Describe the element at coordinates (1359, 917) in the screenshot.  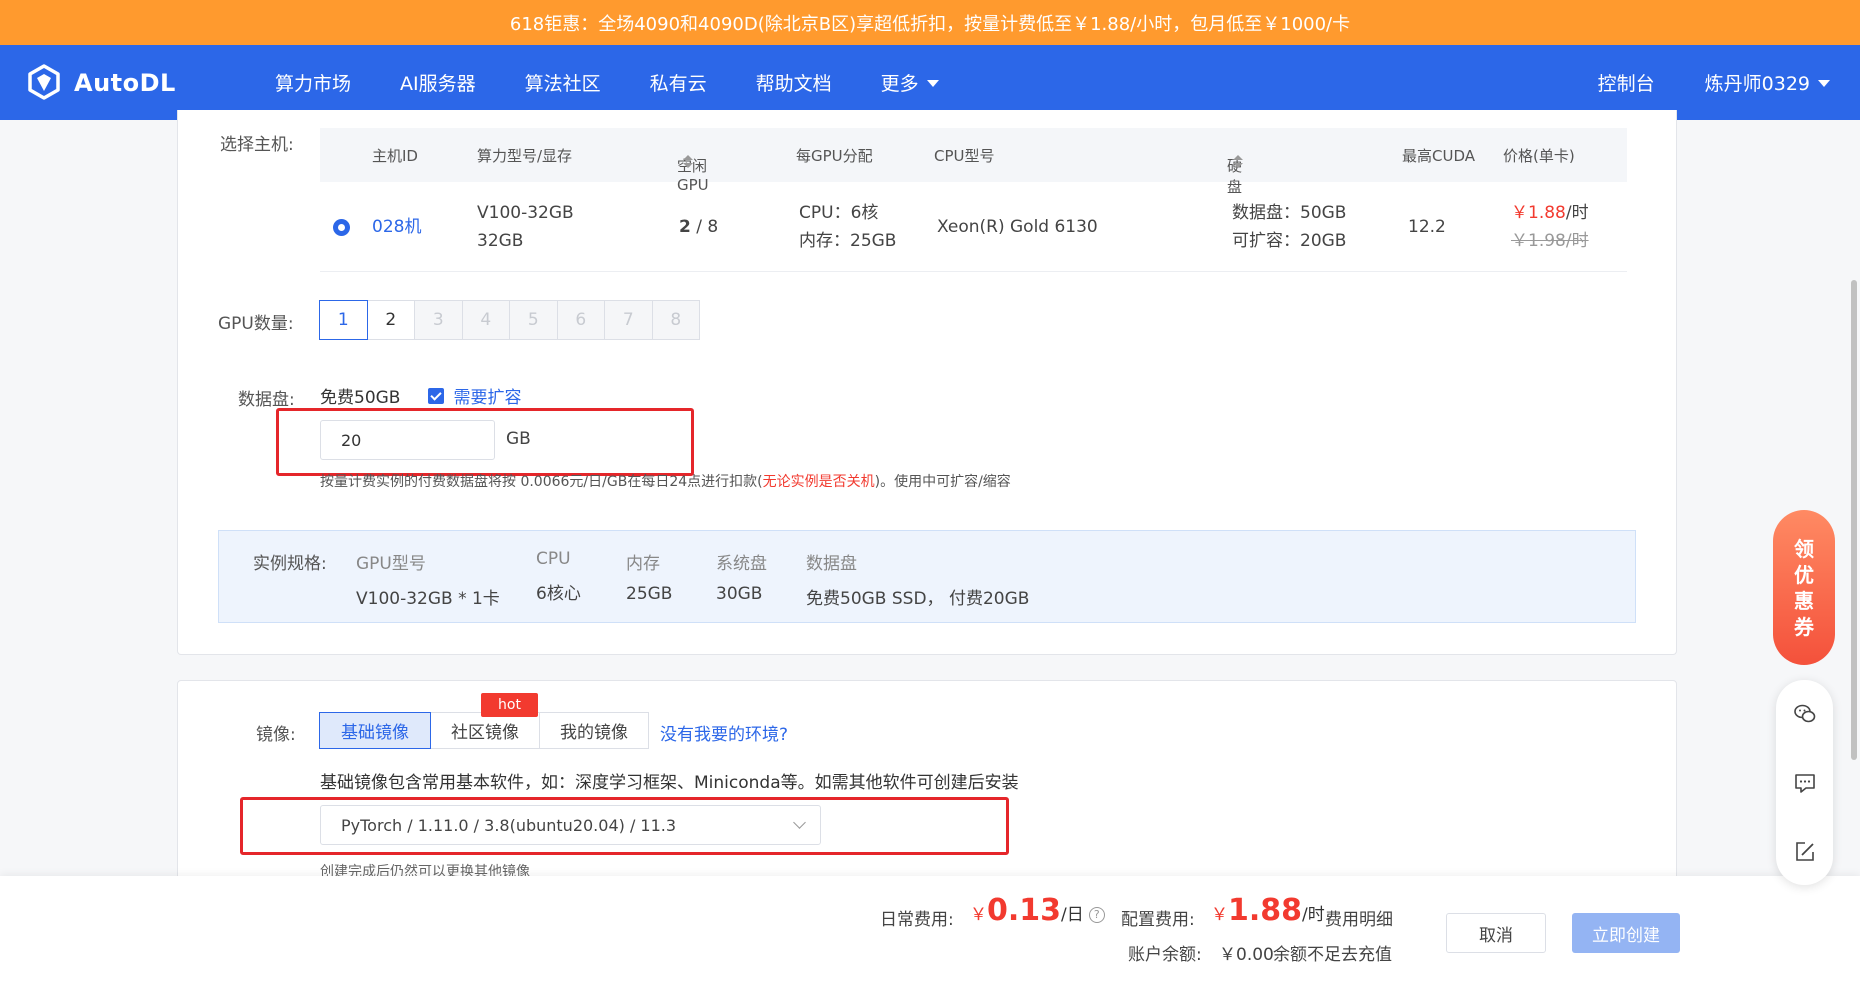
I see `fee-detail-link: 费用明细` at that location.